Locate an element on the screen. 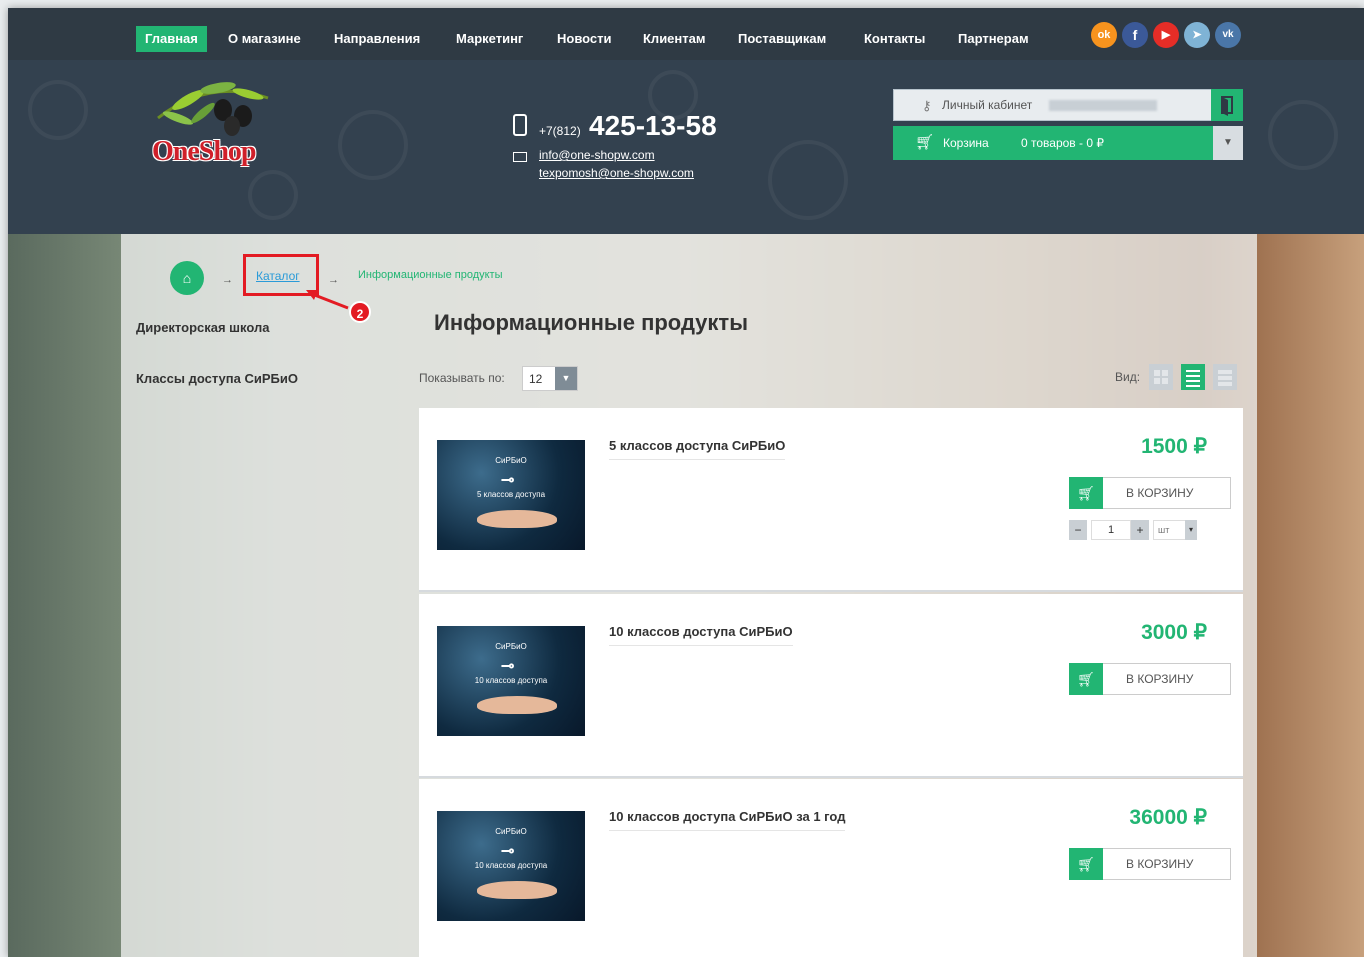 The height and width of the screenshot is (957, 1364). perpage-value: 12 is located at coordinates (536, 379).